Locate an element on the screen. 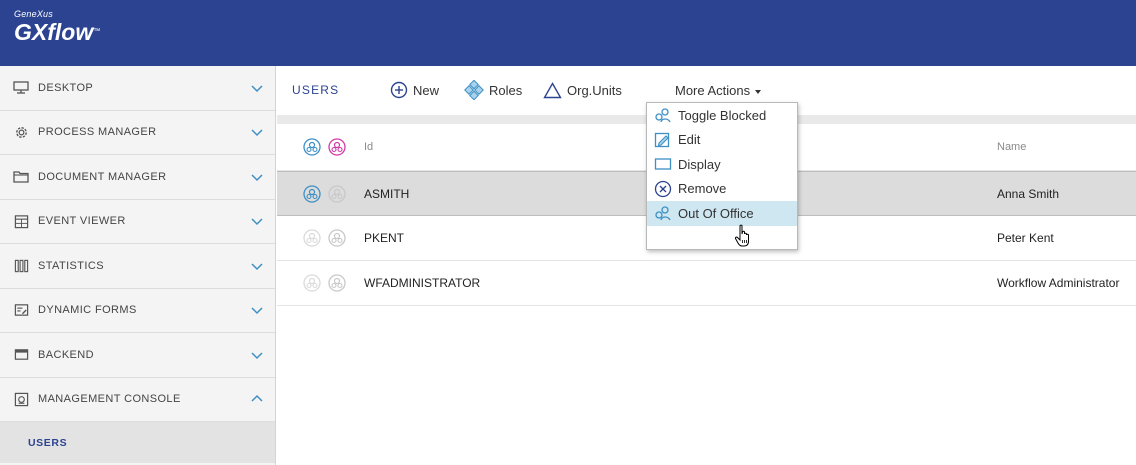  cell-name: Anna Smith is located at coordinates (1028, 193).